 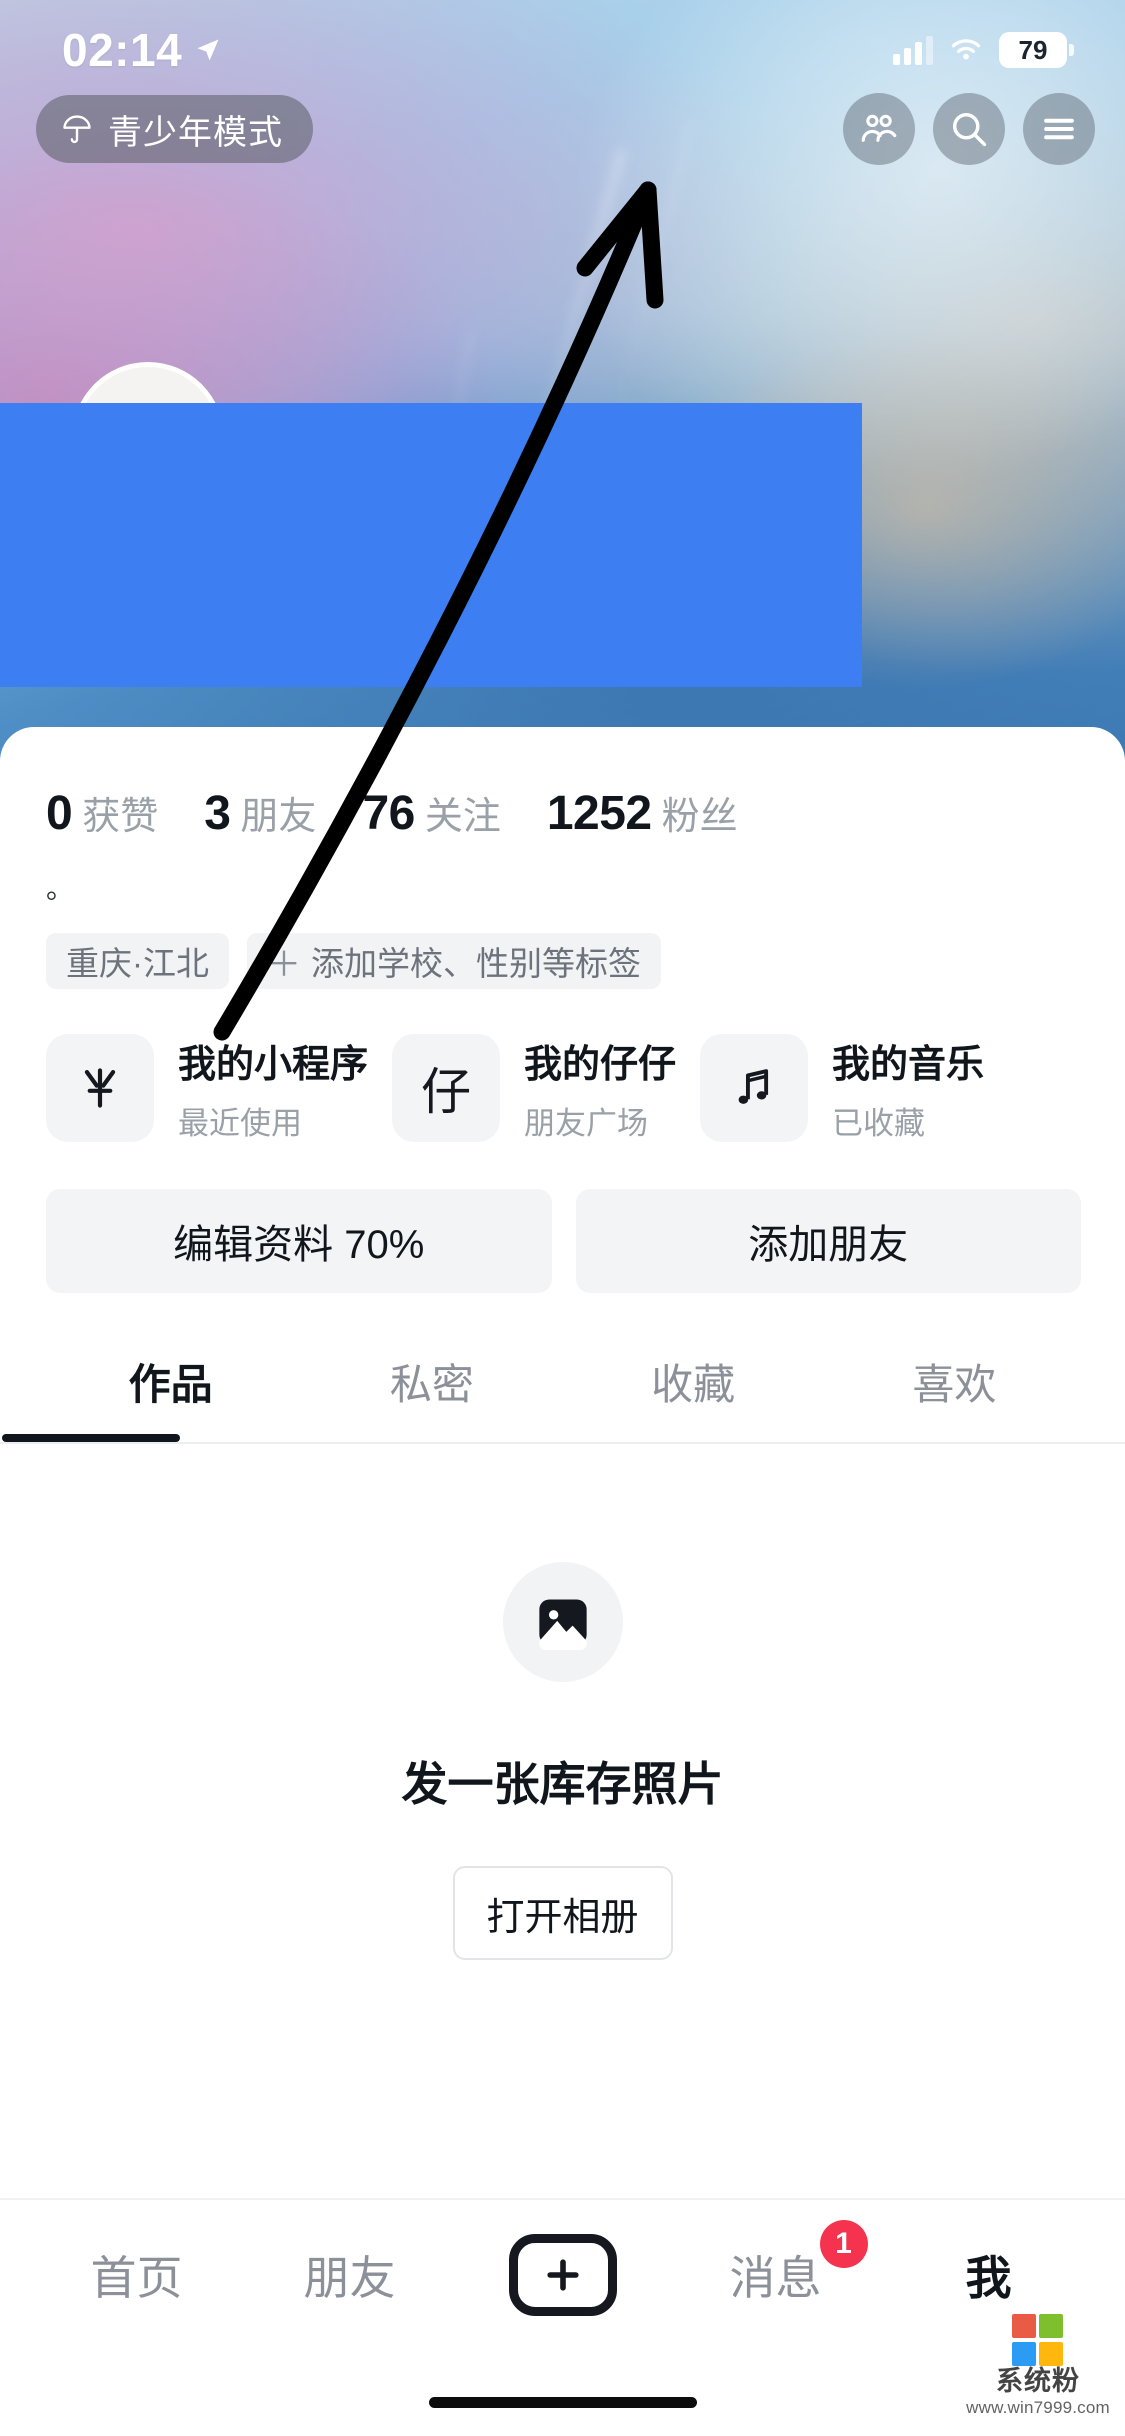 I want to click on plus-icon: ＋, so click(x=284, y=964).